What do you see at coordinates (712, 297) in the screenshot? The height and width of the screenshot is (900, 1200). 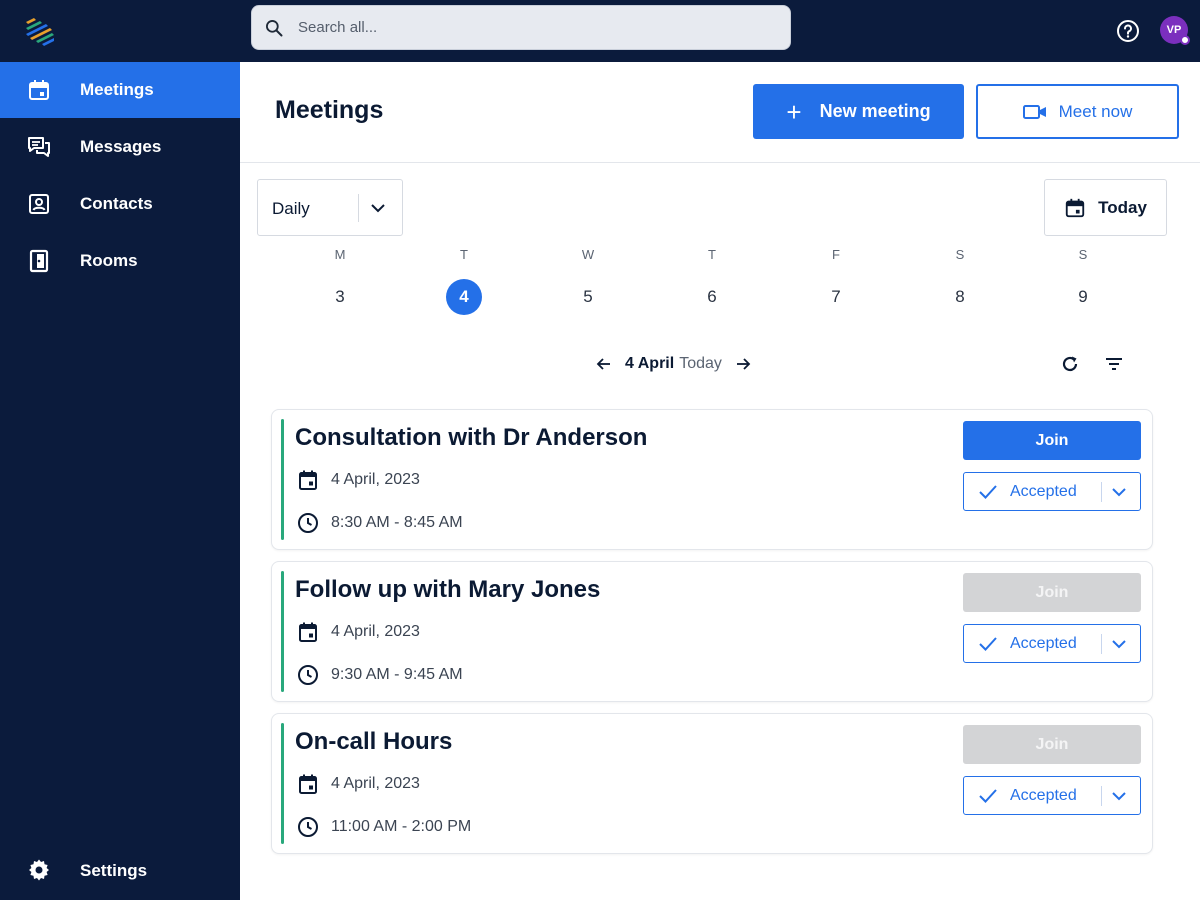 I see `day-date: 6` at bounding box center [712, 297].